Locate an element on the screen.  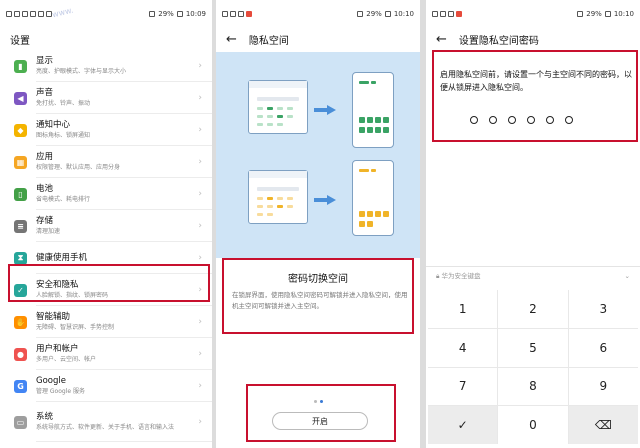
digit-key: 6 is located at coordinates (603, 347).